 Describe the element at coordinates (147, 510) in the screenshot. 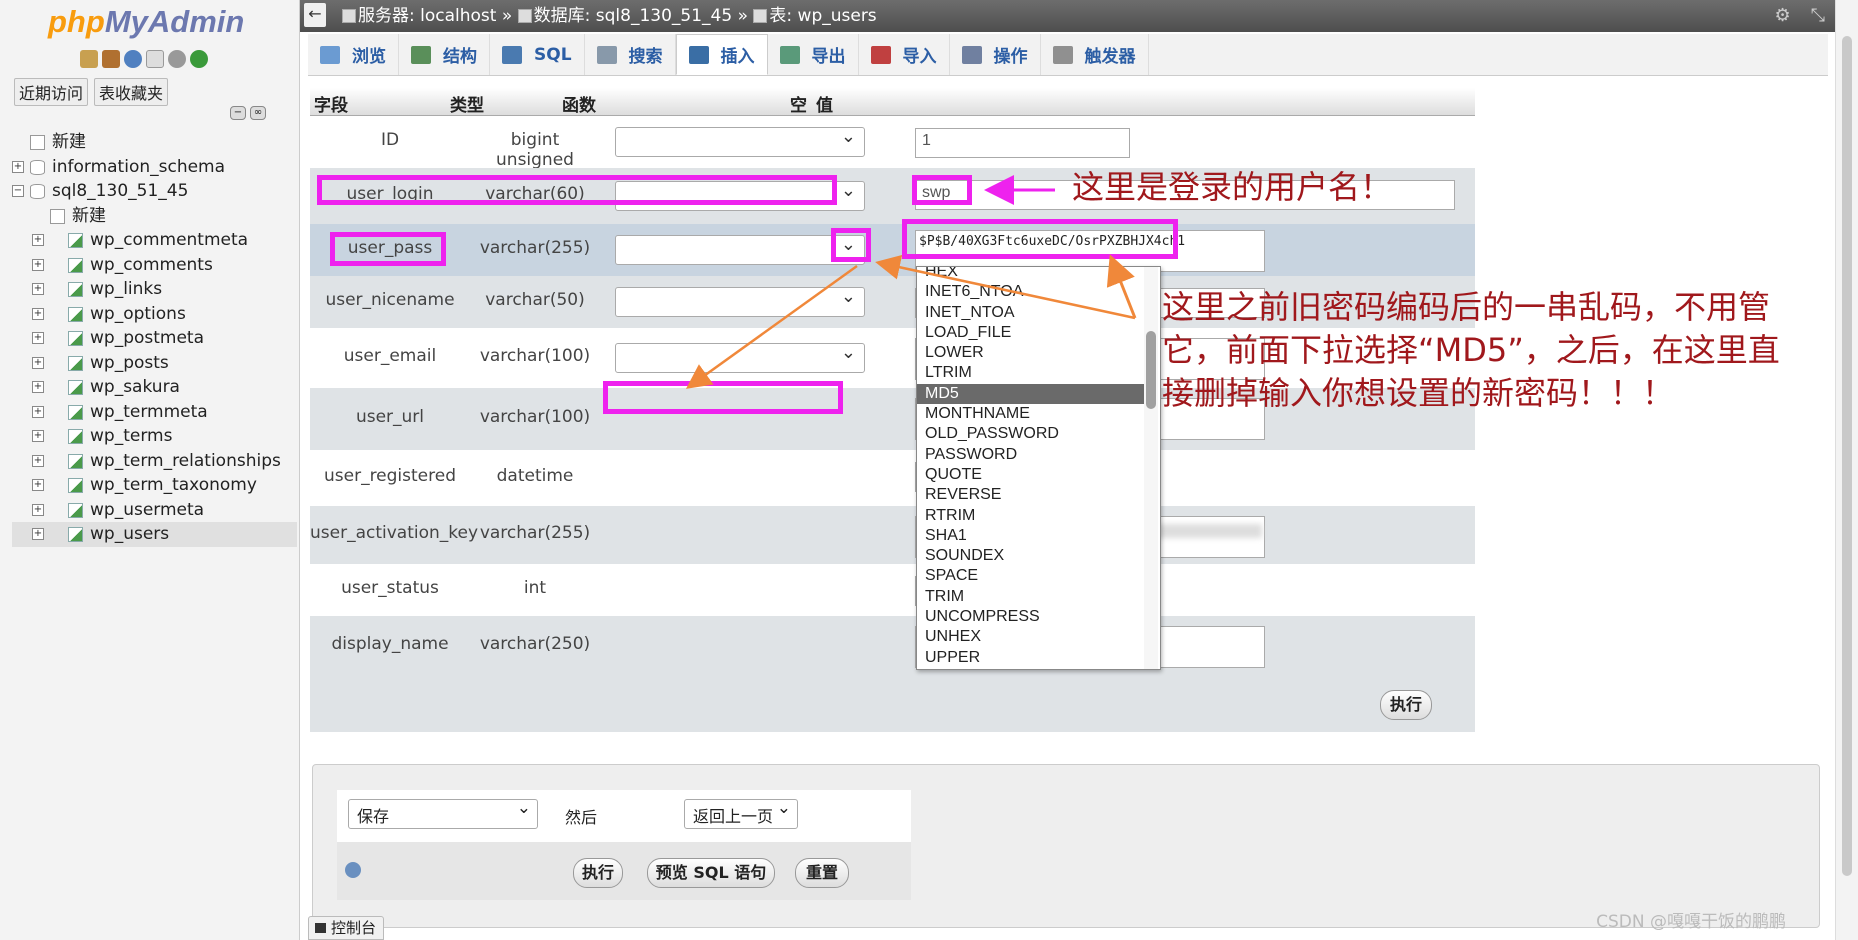

I see `tree-item-label: wp_usermeta` at that location.